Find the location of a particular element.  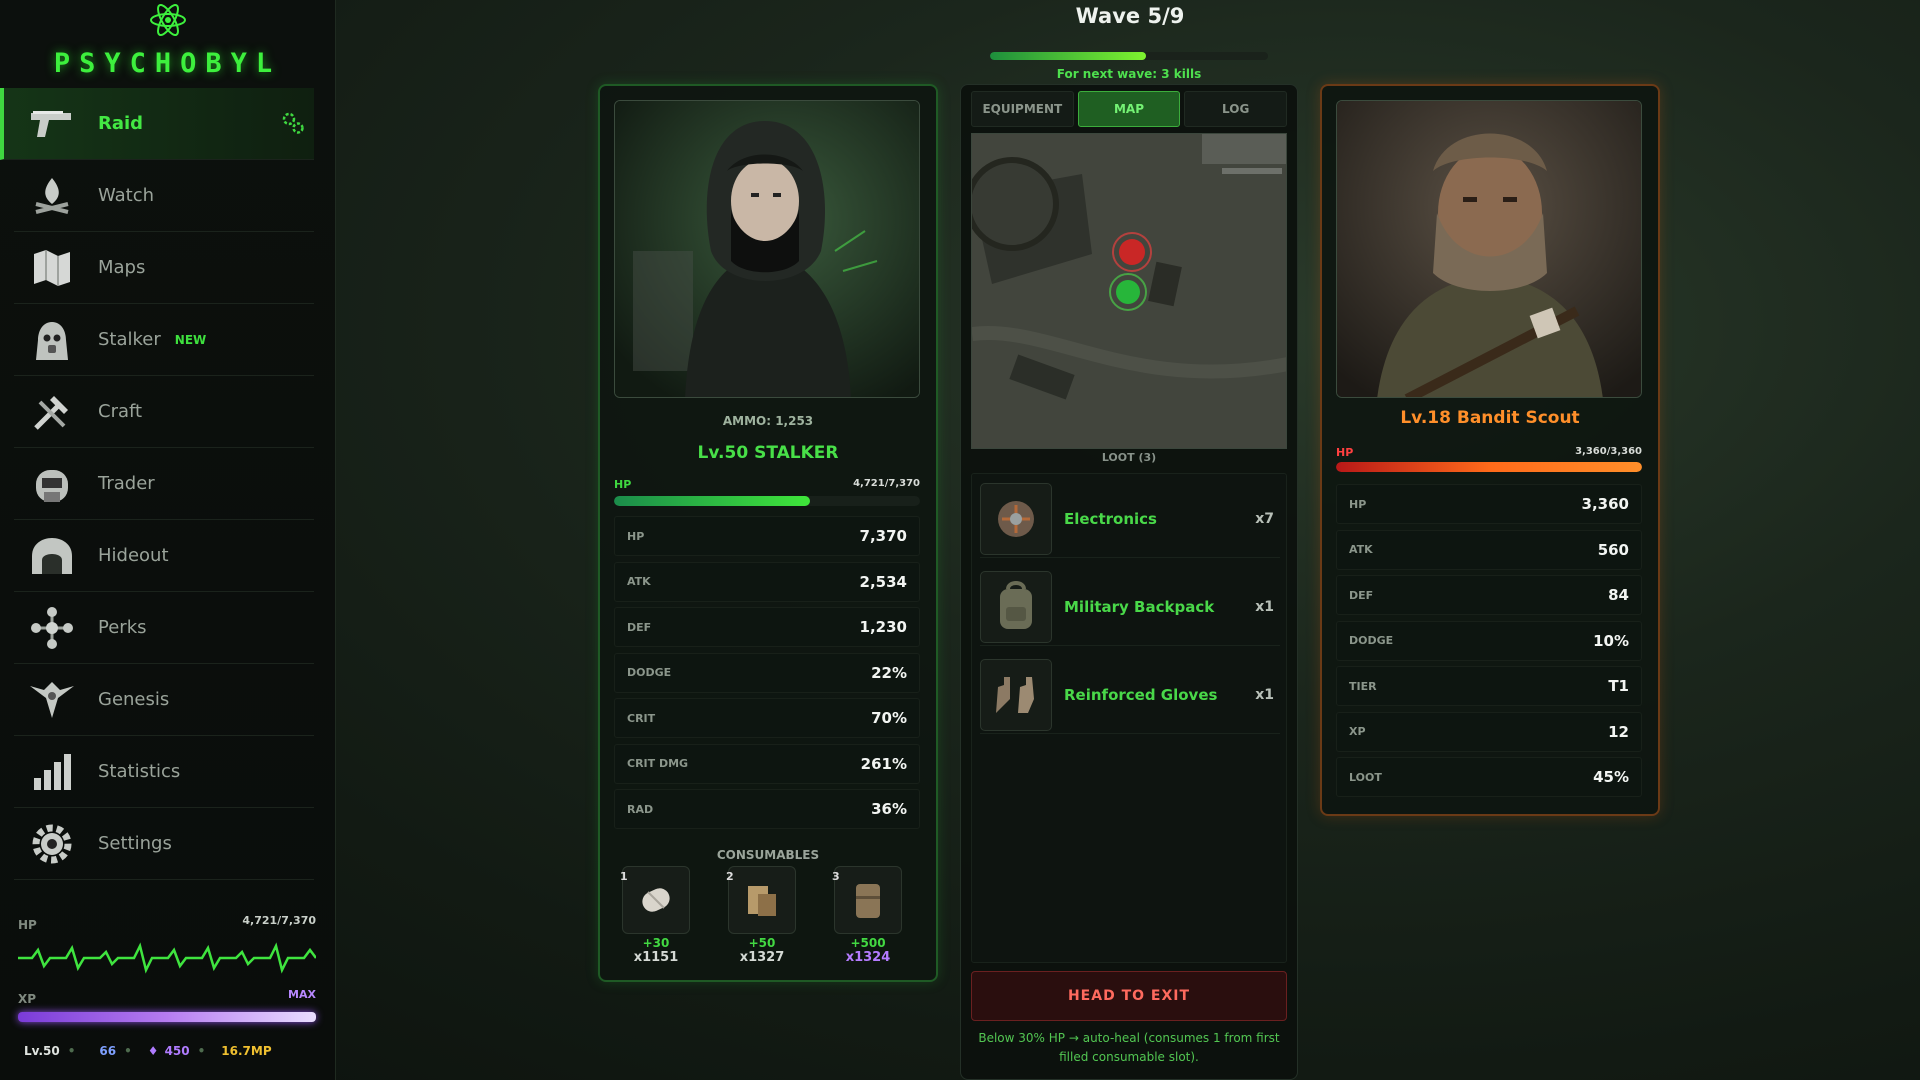

enemy-hp-bar is located at coordinates (1489, 467).